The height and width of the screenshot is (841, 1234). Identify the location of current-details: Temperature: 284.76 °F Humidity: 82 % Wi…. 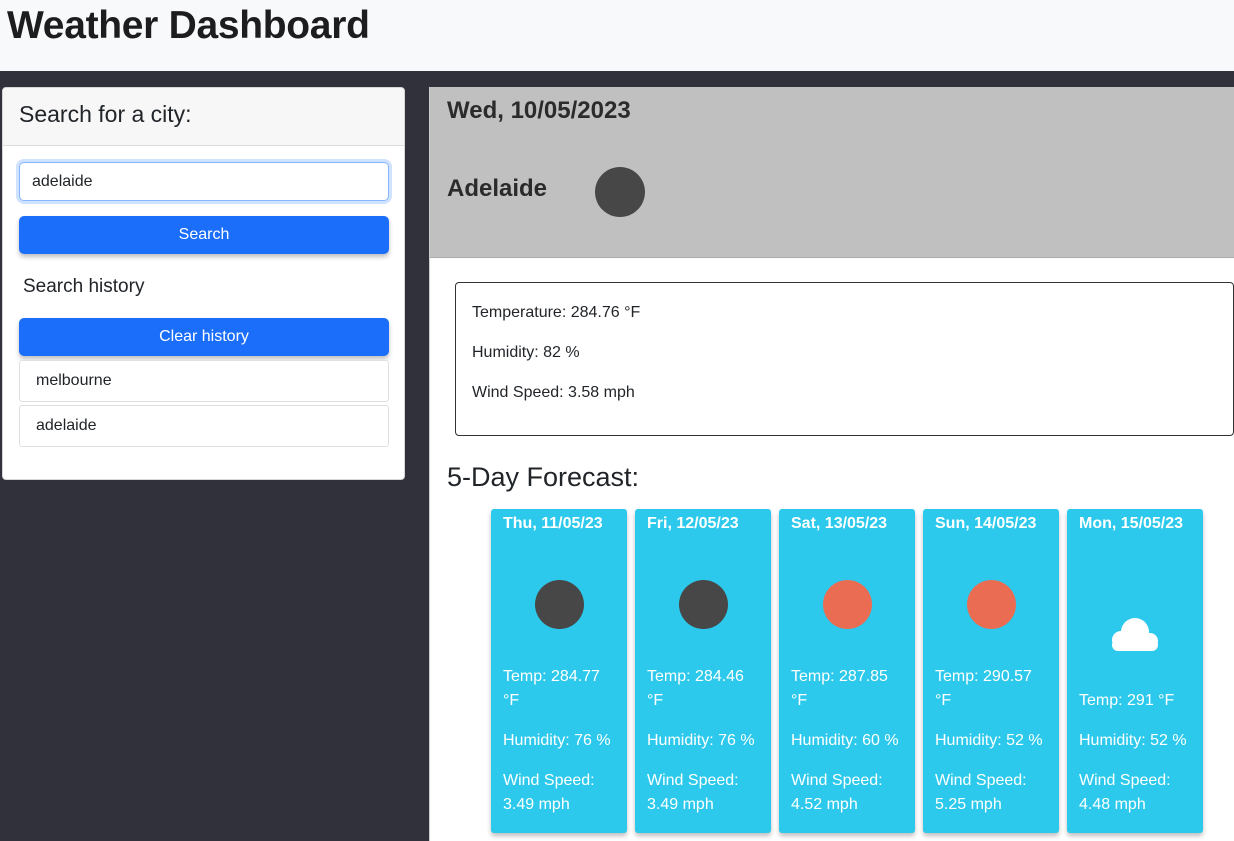
(844, 359).